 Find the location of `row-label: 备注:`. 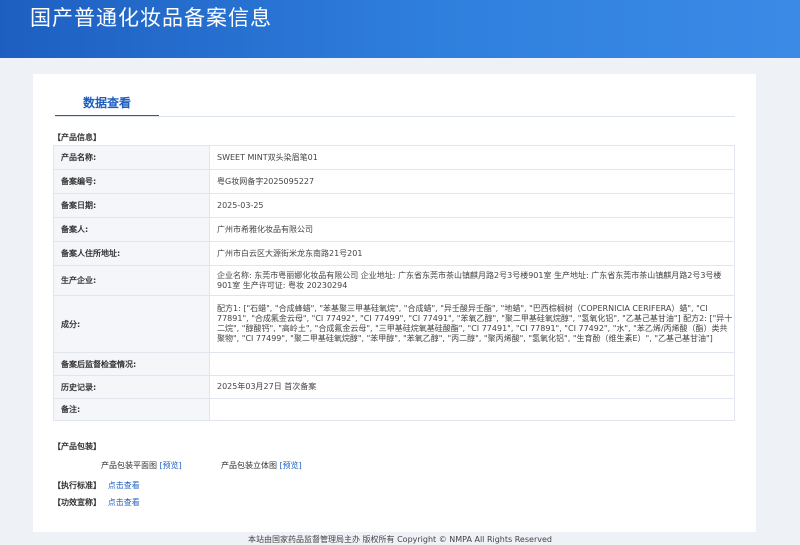

row-label: 备注: is located at coordinates (131, 409).